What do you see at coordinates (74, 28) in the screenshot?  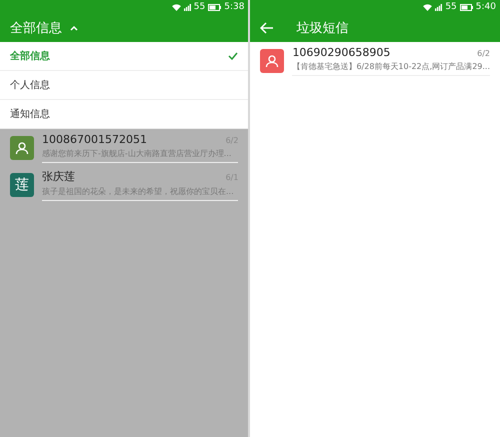 I see `caret-icon` at bounding box center [74, 28].